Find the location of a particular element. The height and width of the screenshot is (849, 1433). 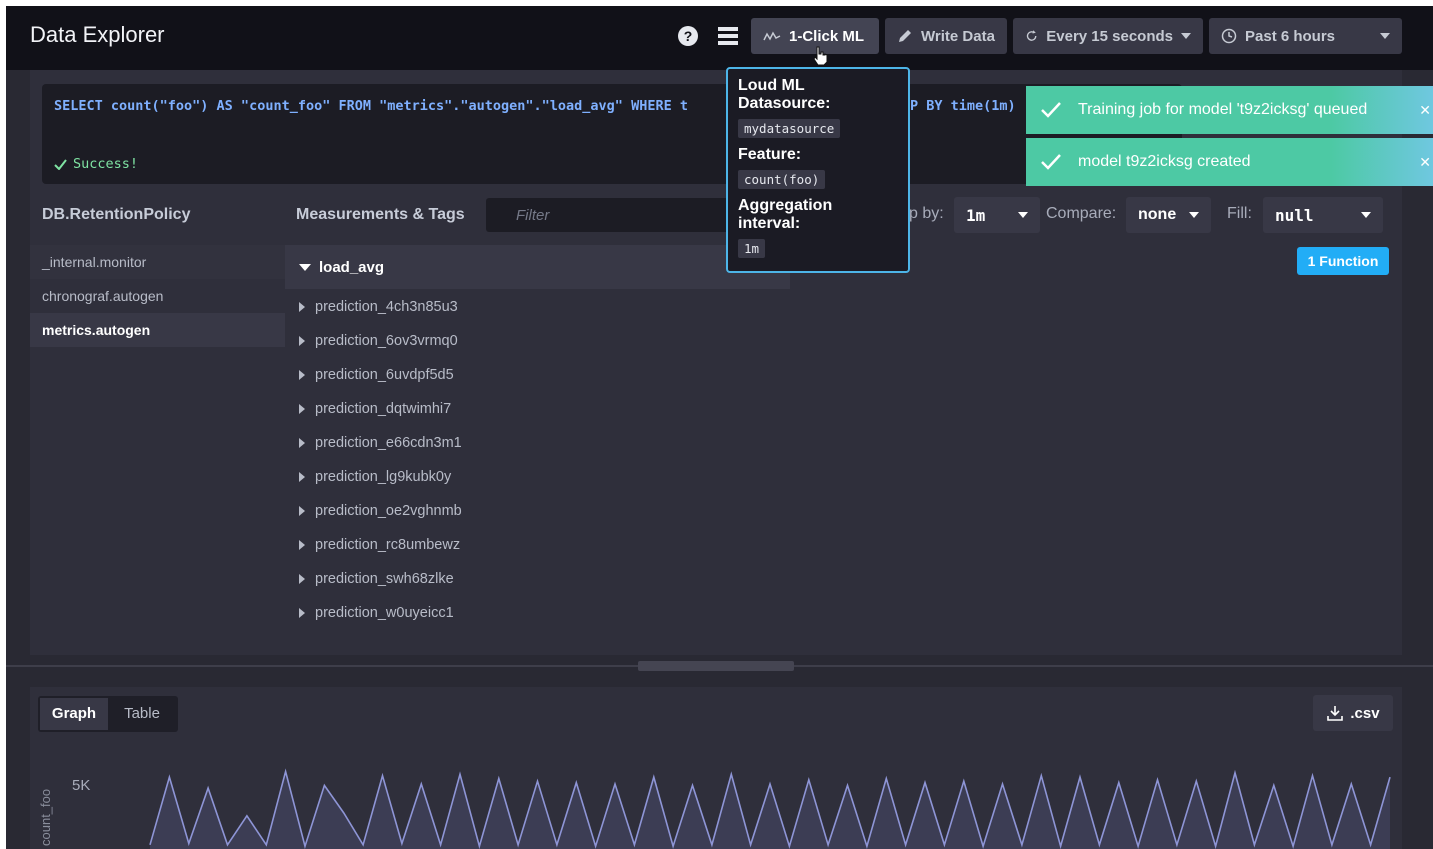

time-range-label: Past 6 hours is located at coordinates (1290, 36).